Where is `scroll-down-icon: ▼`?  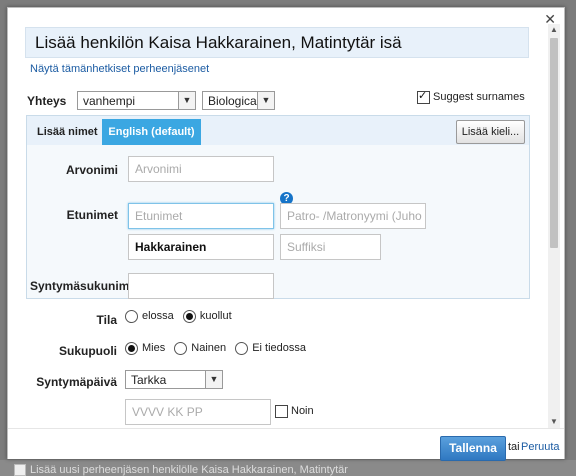 scroll-down-icon: ▼ is located at coordinates (554, 422).